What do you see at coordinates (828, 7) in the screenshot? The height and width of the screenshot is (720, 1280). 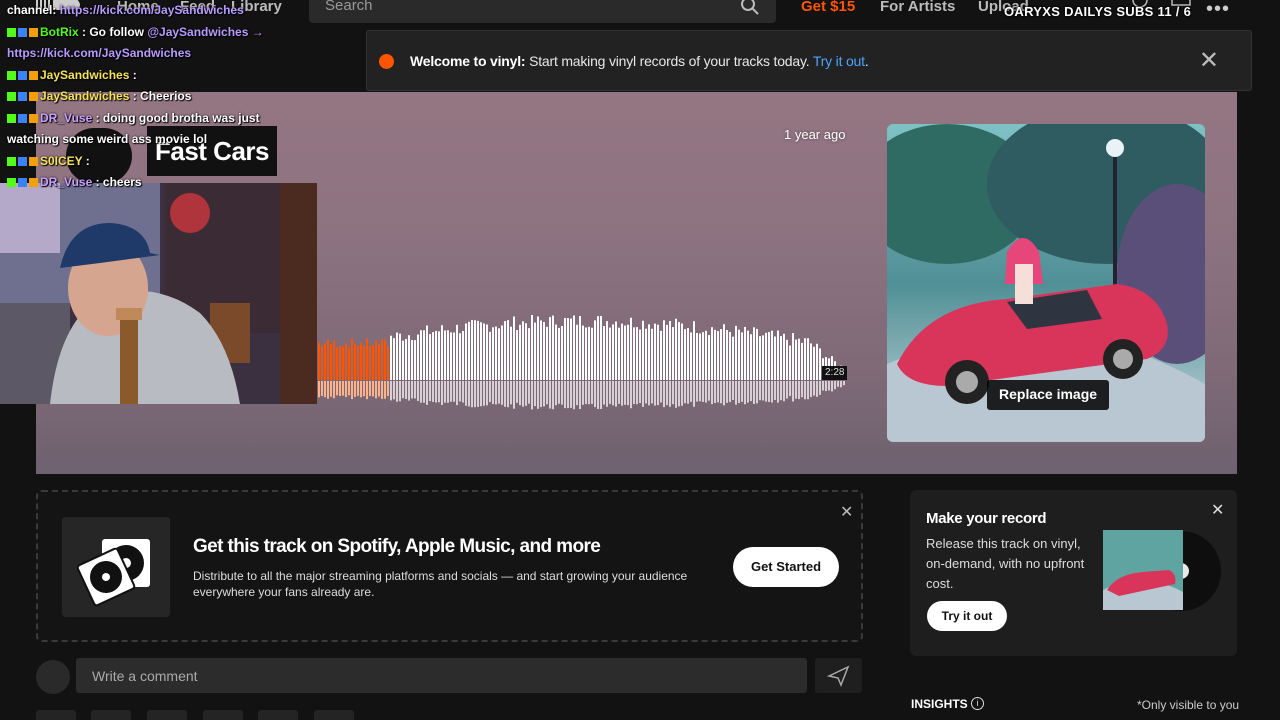 I see `get-15-link: Get $15` at bounding box center [828, 7].